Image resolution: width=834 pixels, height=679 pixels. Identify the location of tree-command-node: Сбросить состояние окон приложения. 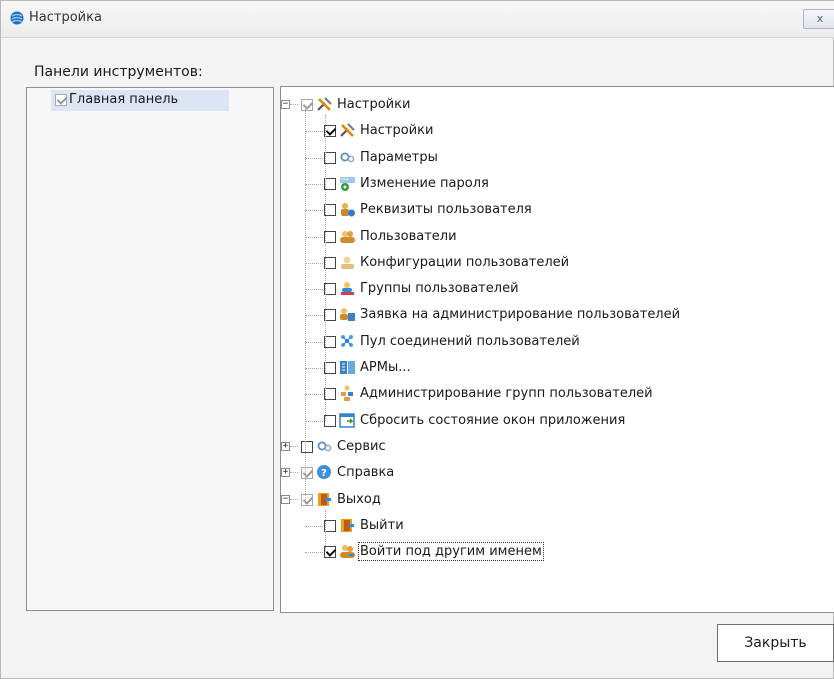
(551, 421).